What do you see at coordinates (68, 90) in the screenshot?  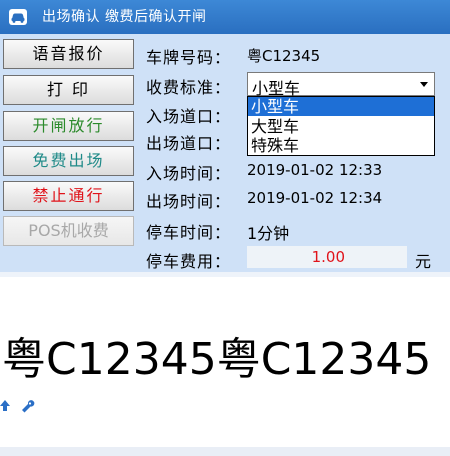 I see `print-button: 打 印` at bounding box center [68, 90].